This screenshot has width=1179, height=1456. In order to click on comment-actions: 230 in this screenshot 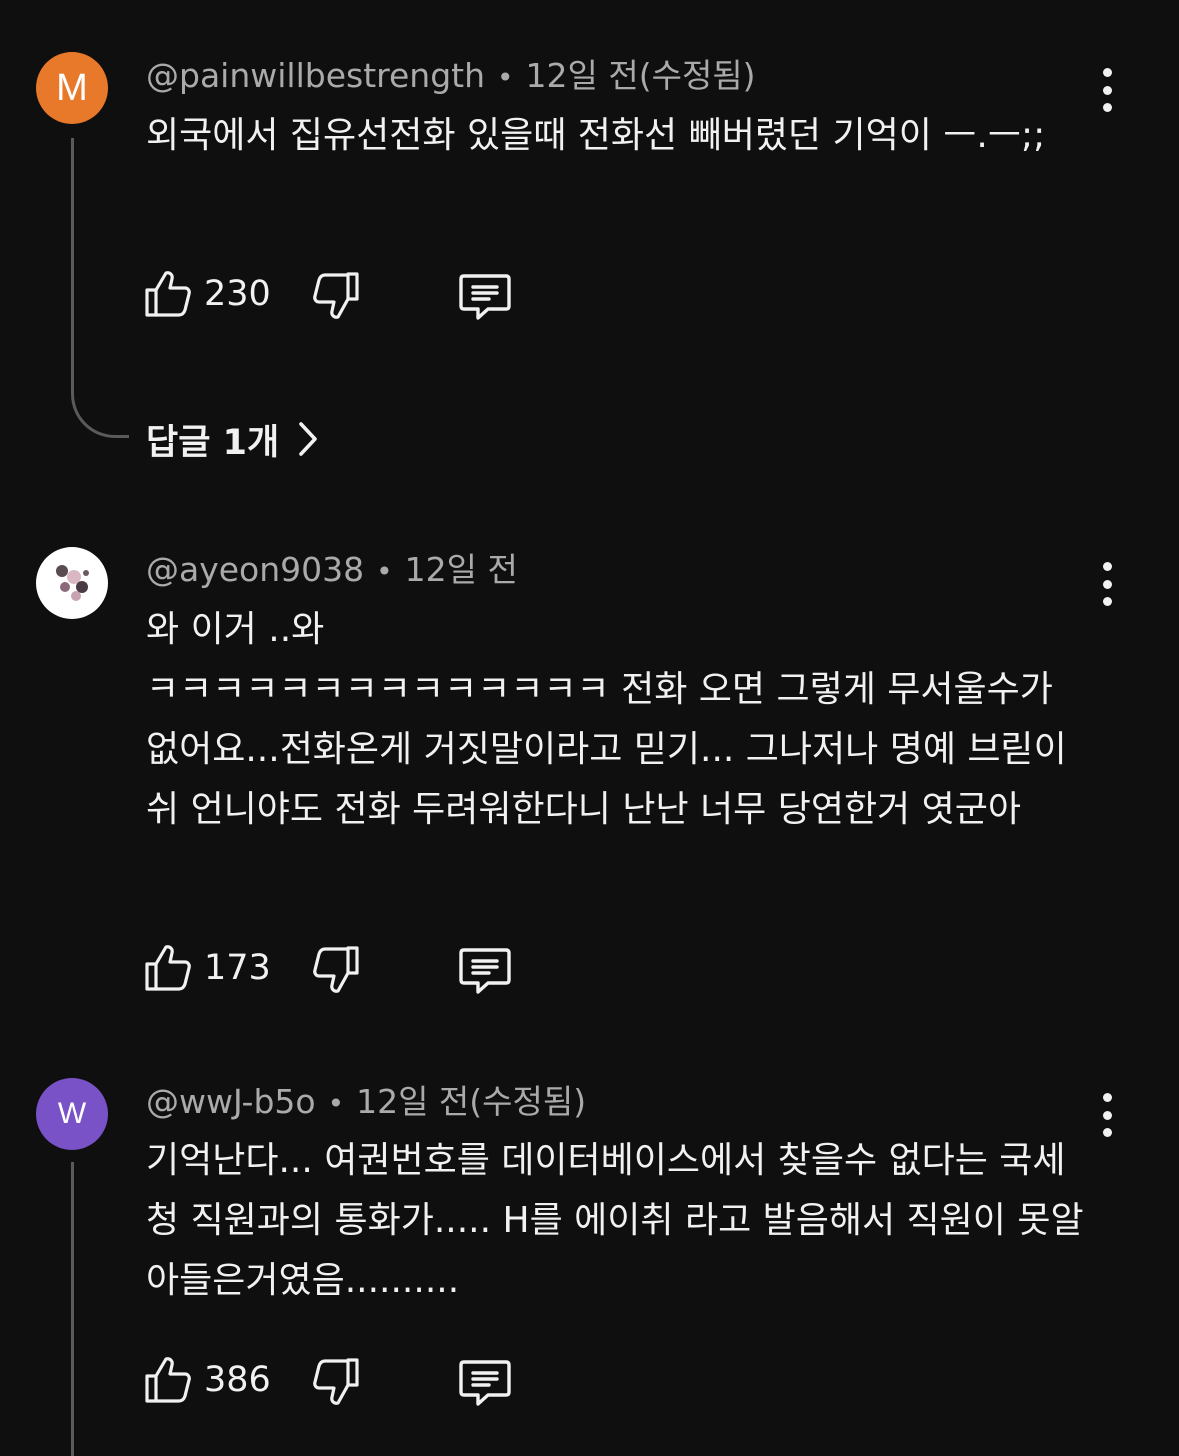, I will do `click(354, 296)`.